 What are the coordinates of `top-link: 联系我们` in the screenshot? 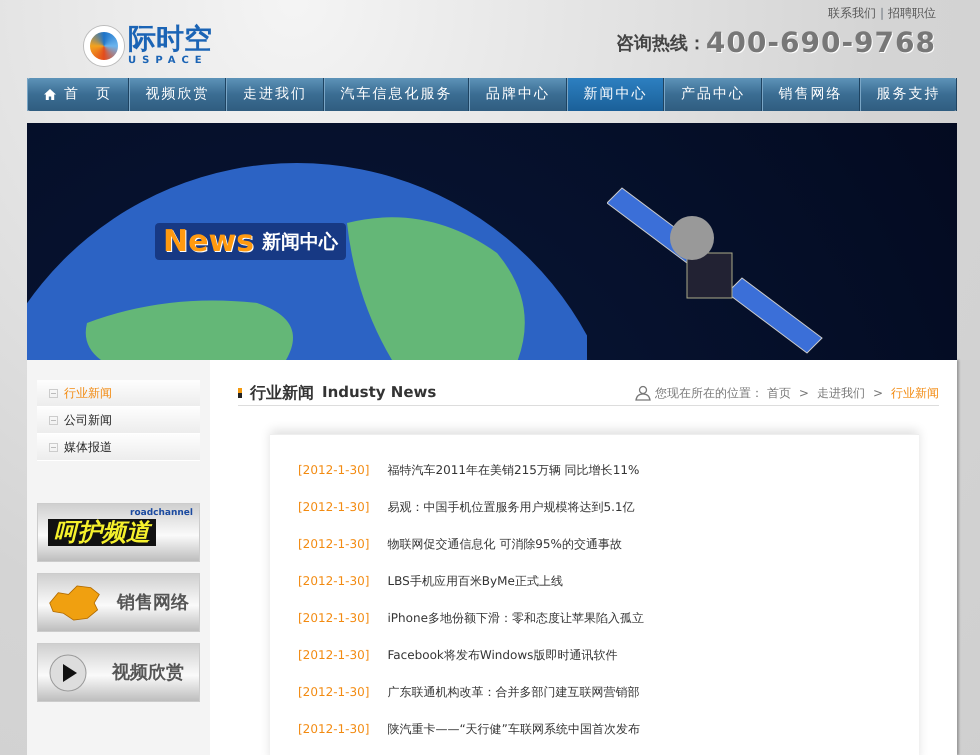 It's located at (852, 13).